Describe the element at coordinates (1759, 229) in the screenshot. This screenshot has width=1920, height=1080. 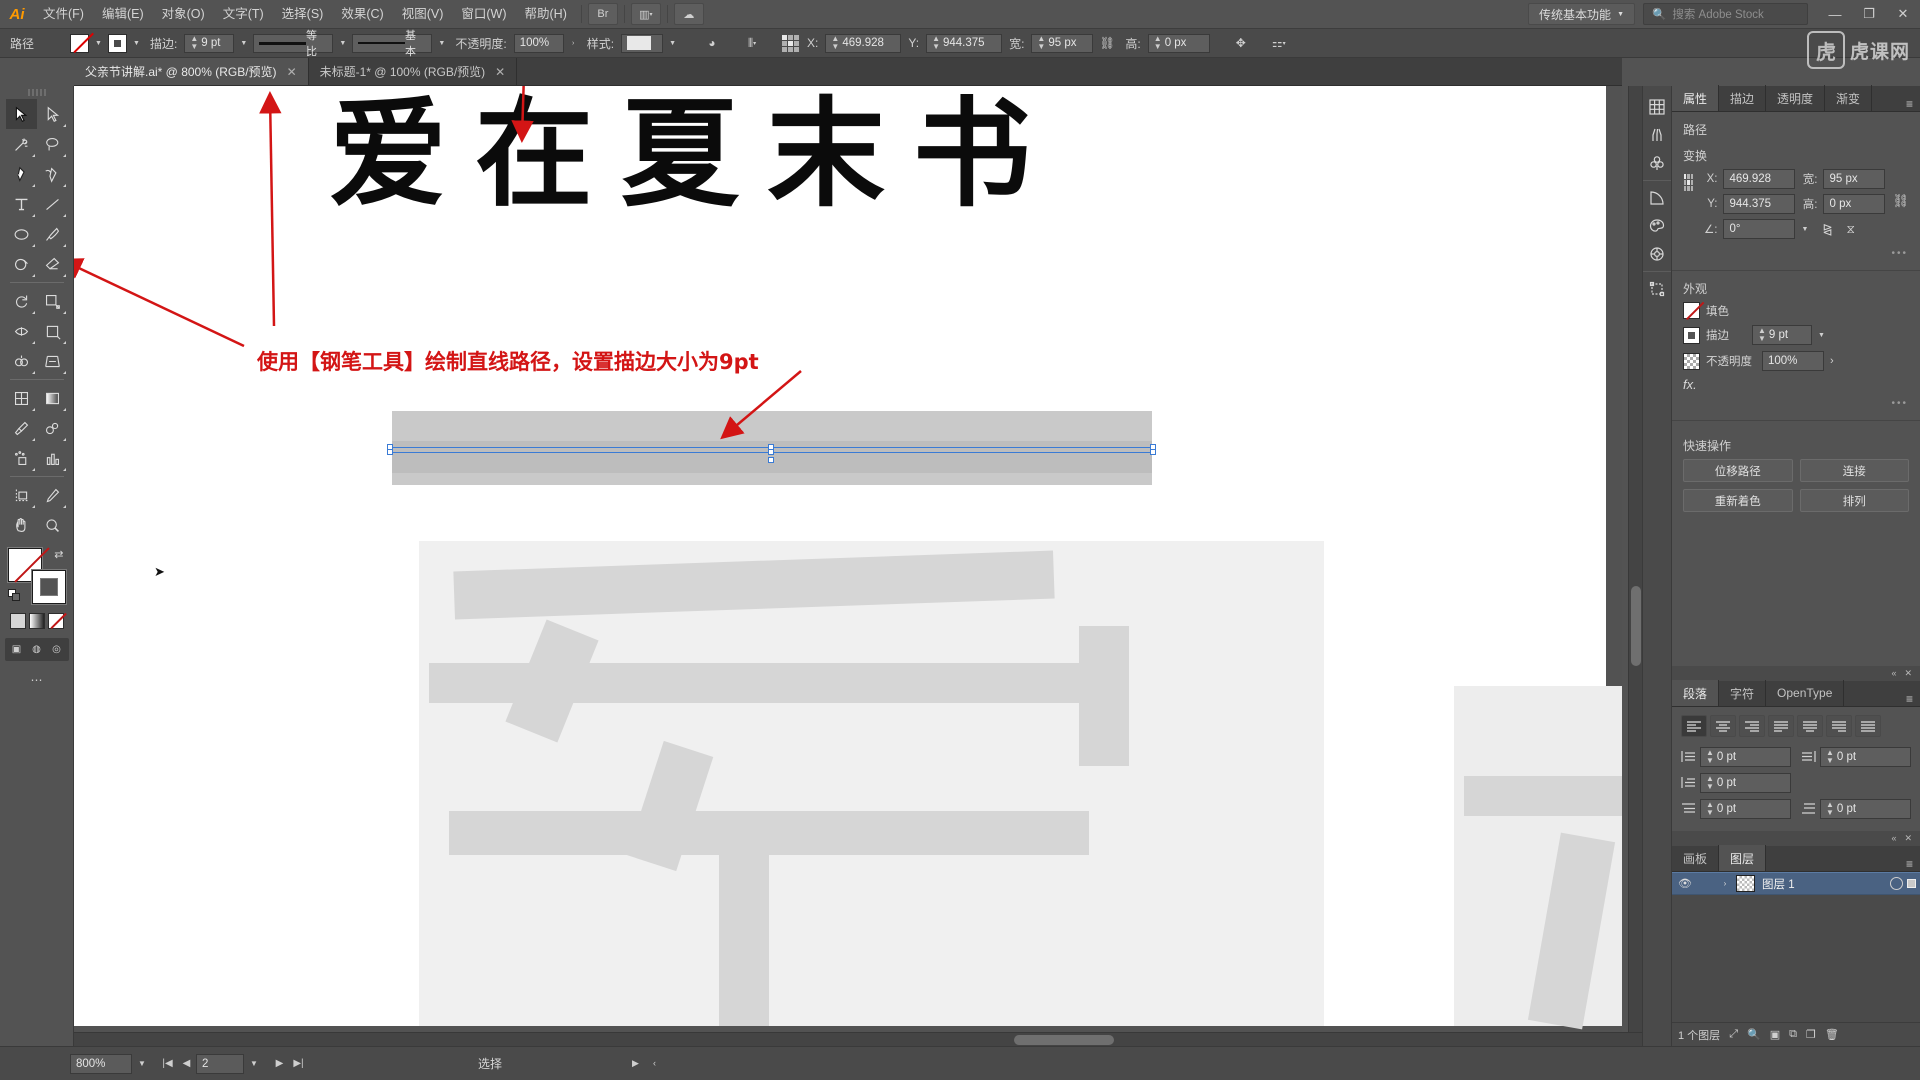
I see `prop-angle-field: 0°` at that location.